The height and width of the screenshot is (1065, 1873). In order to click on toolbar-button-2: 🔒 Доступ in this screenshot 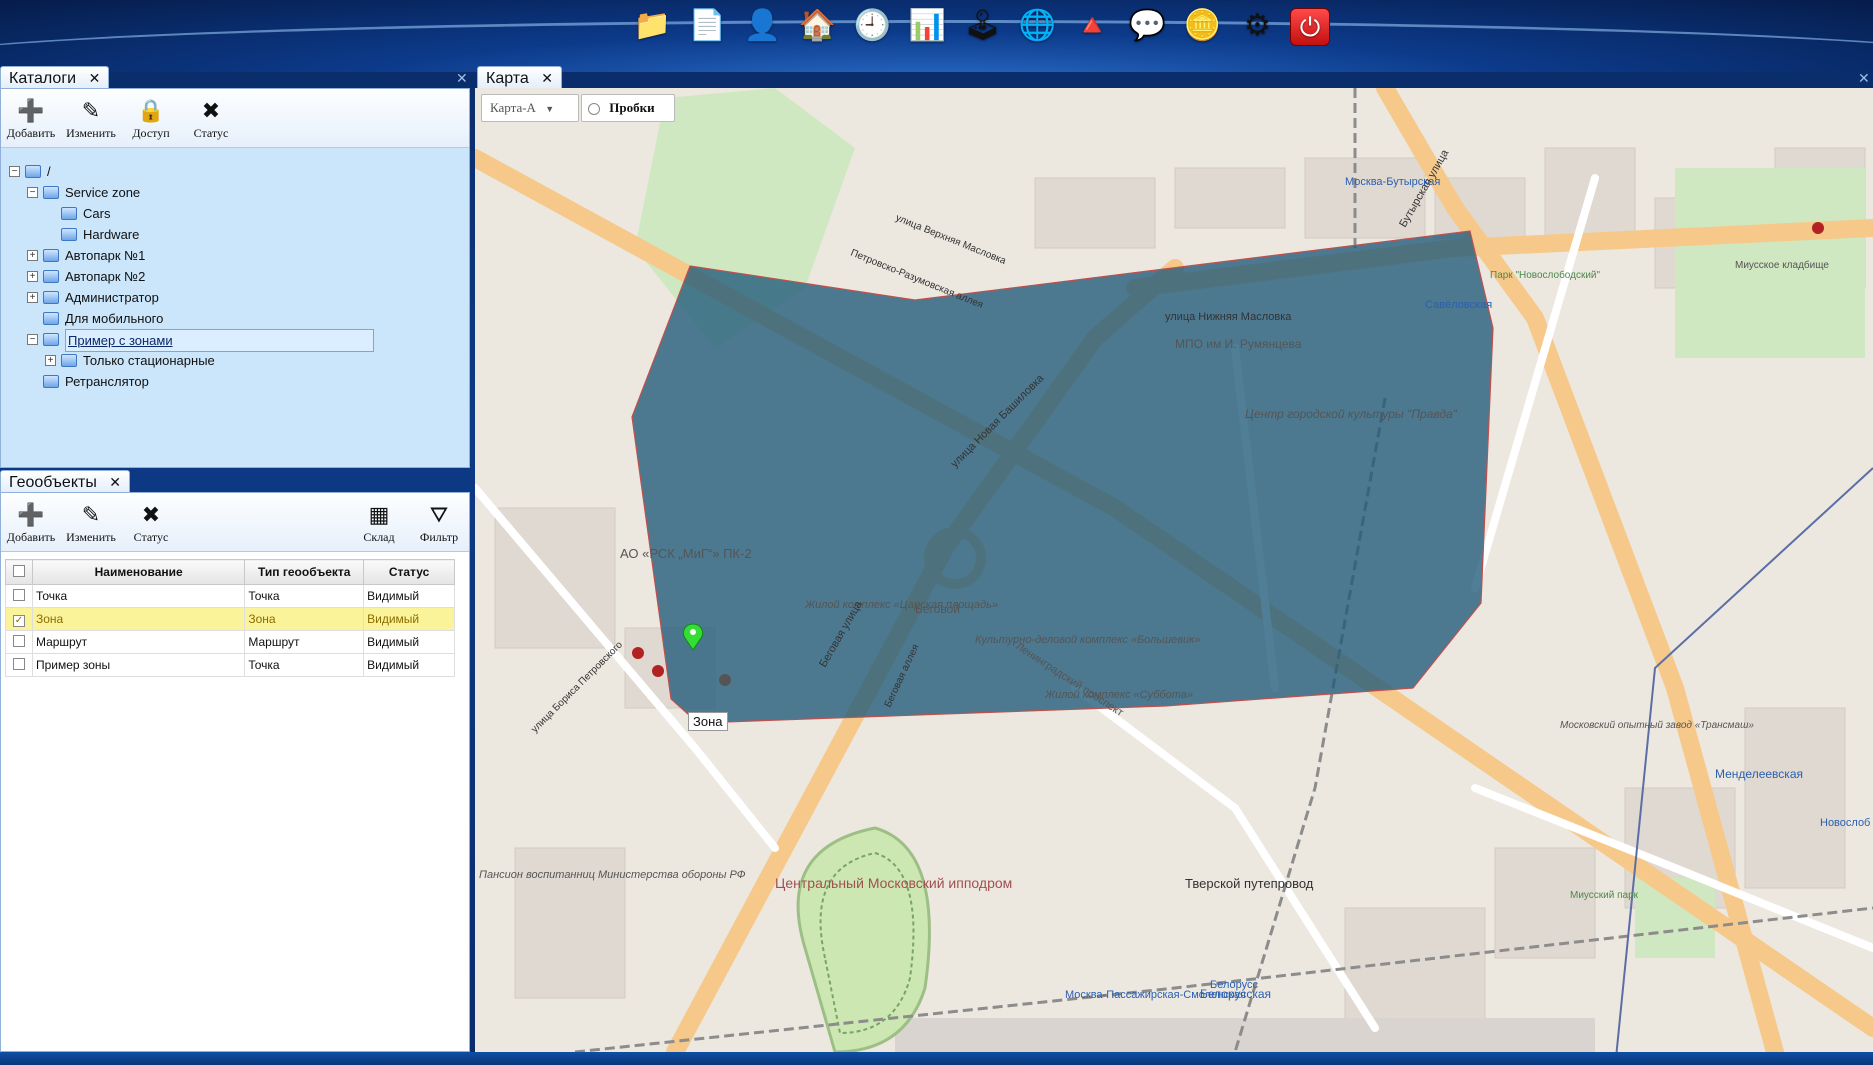, I will do `click(151, 118)`.